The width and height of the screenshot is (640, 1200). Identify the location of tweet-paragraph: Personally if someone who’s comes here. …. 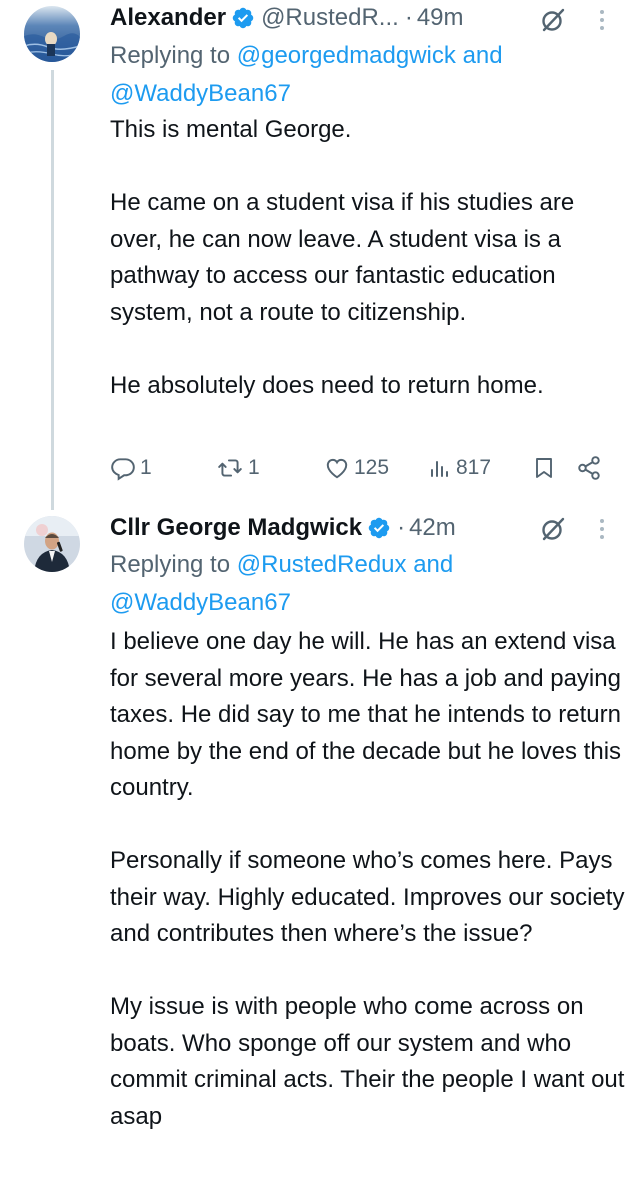
(367, 897).